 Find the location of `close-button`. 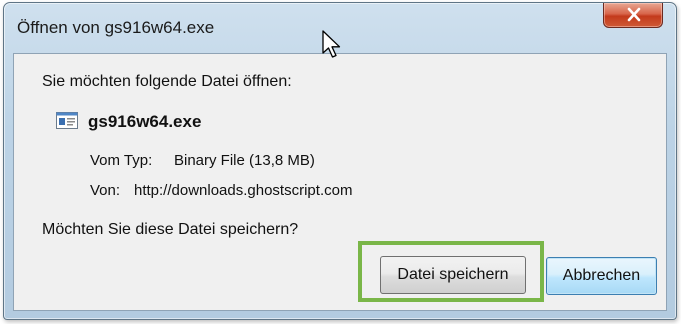

close-button is located at coordinates (633, 15).